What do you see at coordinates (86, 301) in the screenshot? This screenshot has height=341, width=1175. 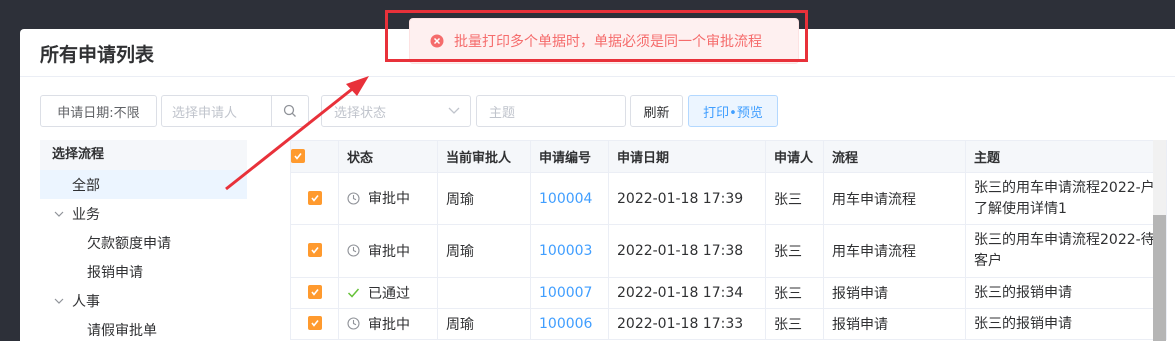 I see `tree-node-label: 人事` at bounding box center [86, 301].